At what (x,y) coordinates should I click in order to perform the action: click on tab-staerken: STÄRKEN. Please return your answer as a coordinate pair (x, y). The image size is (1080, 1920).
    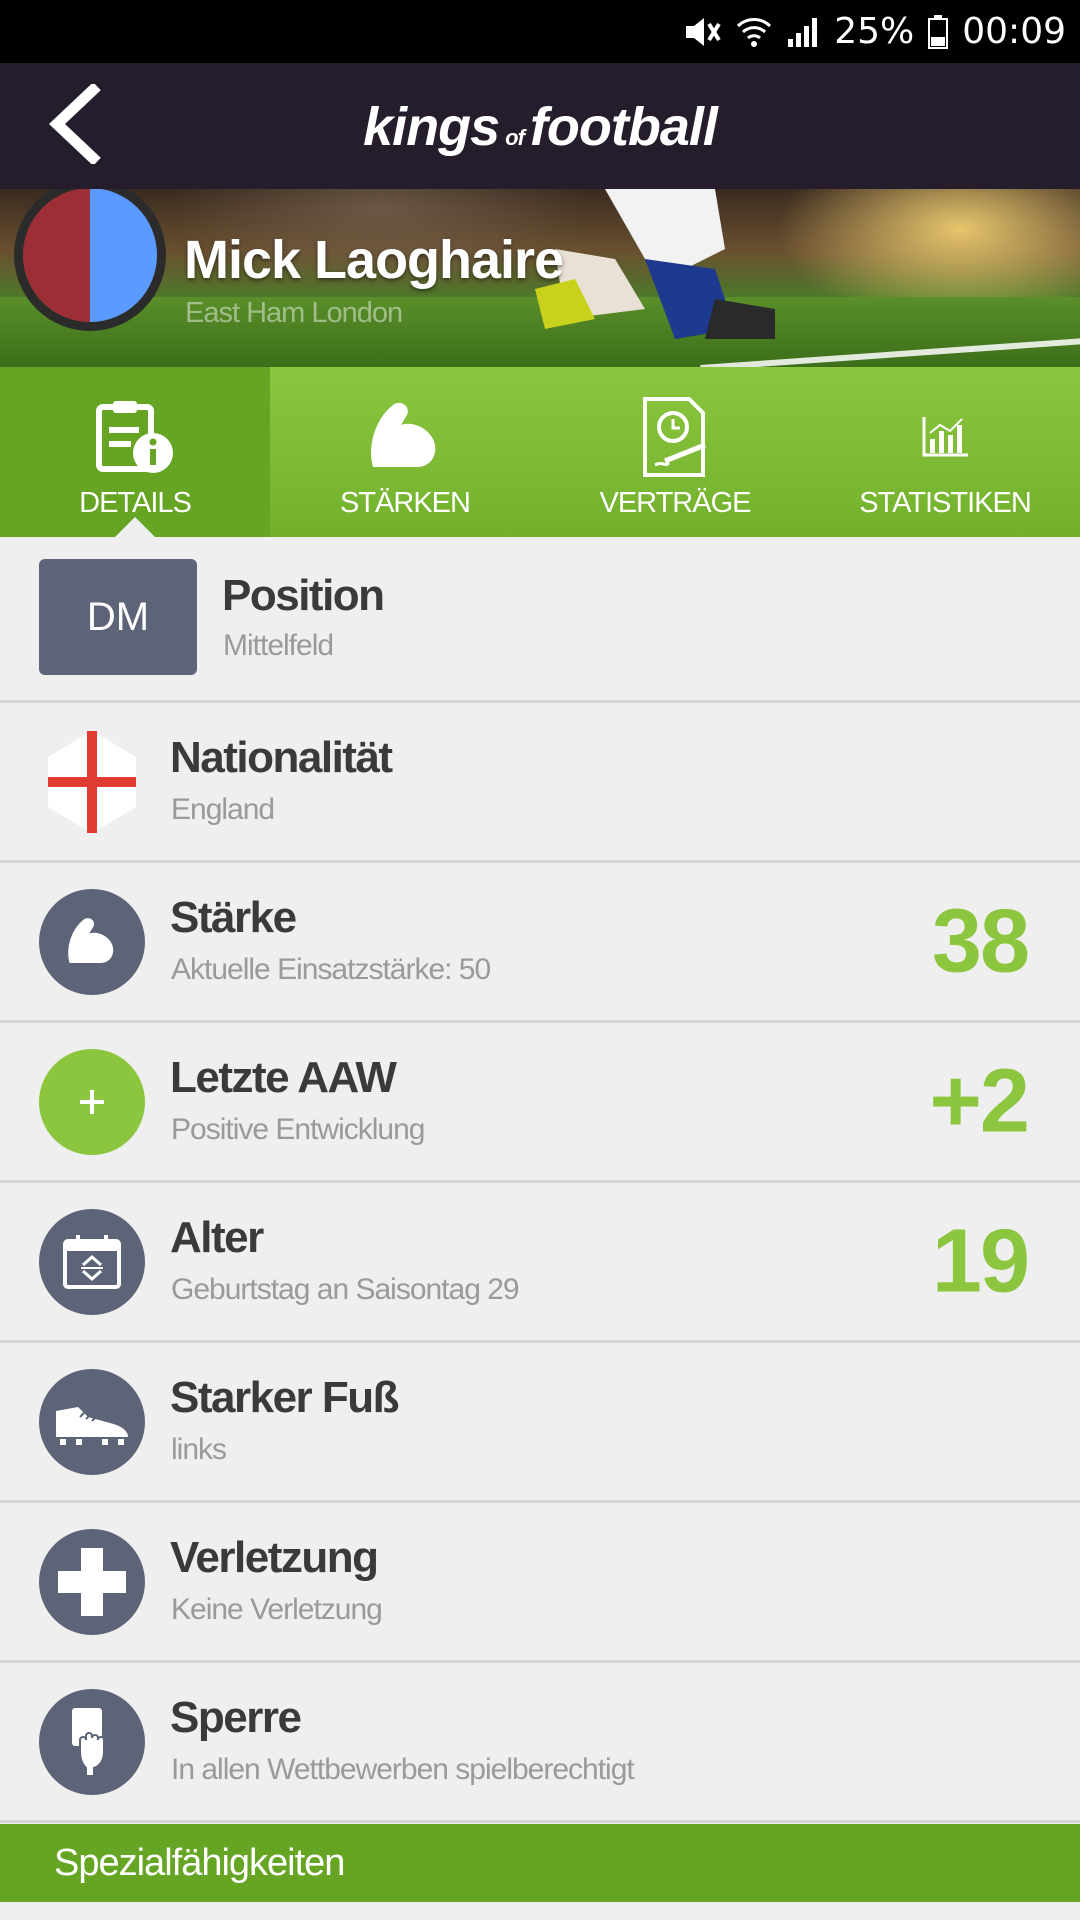
    Looking at the image, I should click on (405, 452).